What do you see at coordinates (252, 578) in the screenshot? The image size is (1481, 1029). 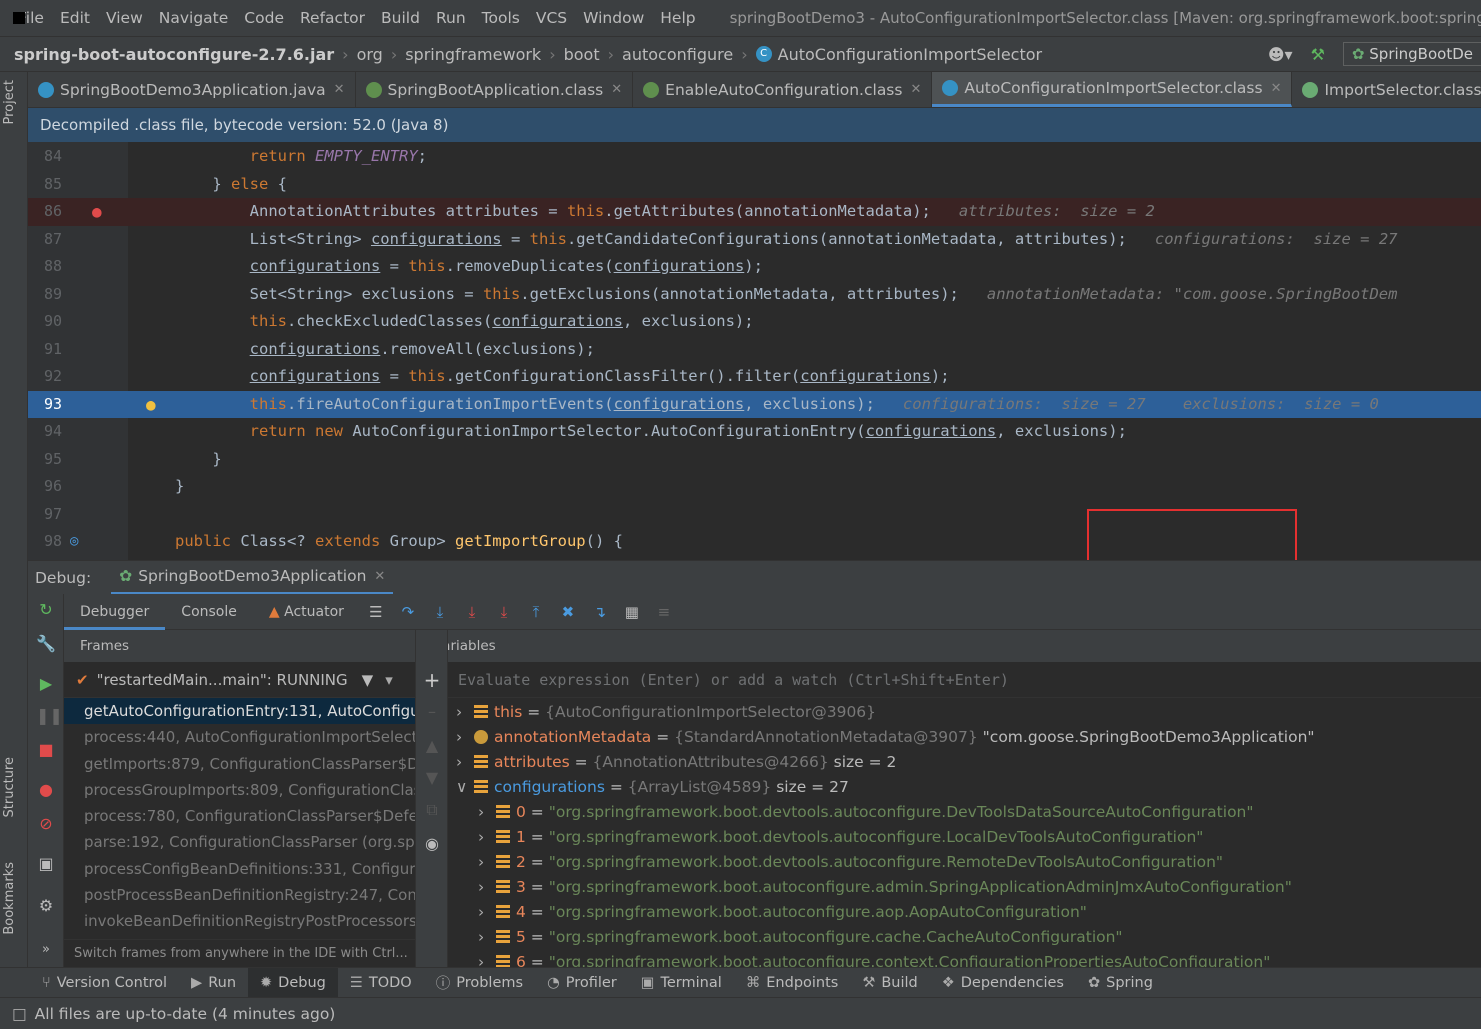 I see `debug-session-tab: ✿ SpringBootDemo3Application ✕` at bounding box center [252, 578].